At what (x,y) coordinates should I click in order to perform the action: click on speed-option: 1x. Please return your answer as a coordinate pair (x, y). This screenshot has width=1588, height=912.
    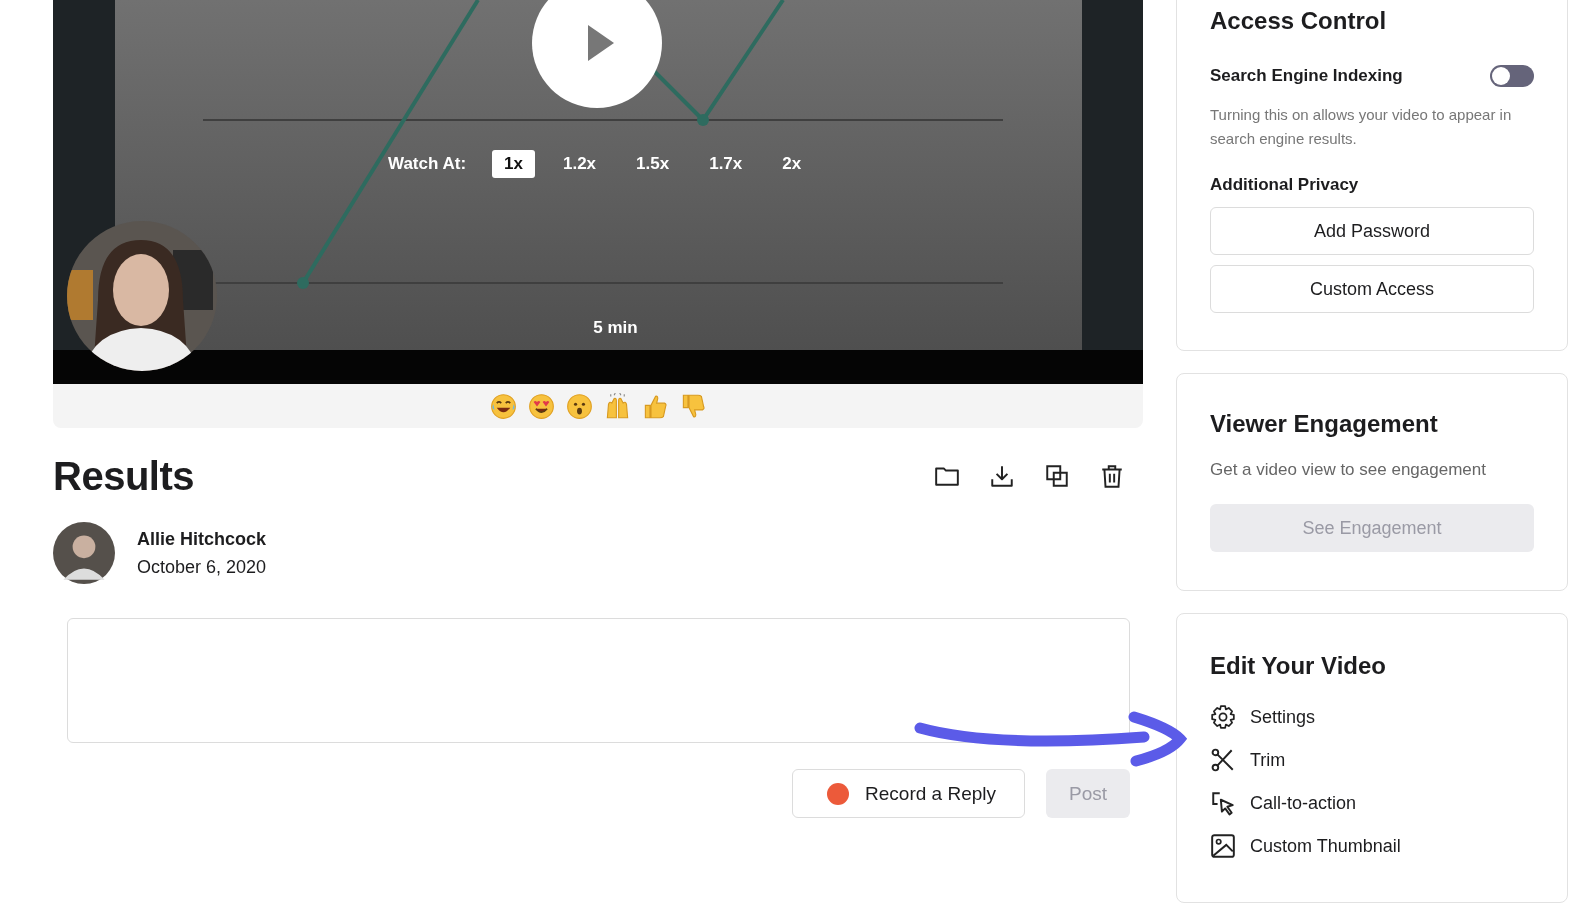
    Looking at the image, I should click on (513, 164).